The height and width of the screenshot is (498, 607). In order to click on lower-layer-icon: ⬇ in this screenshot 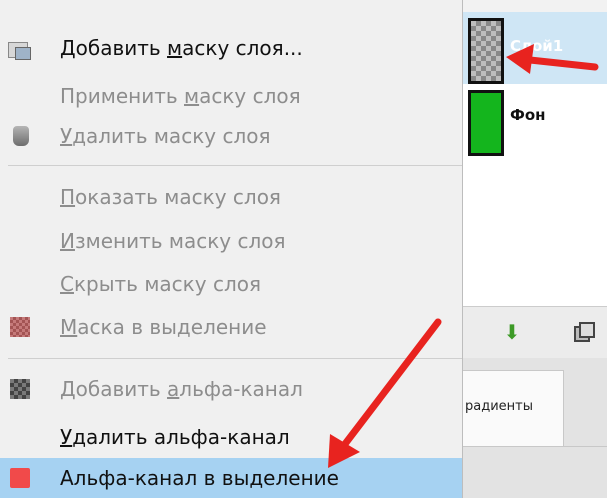, I will do `click(512, 332)`.